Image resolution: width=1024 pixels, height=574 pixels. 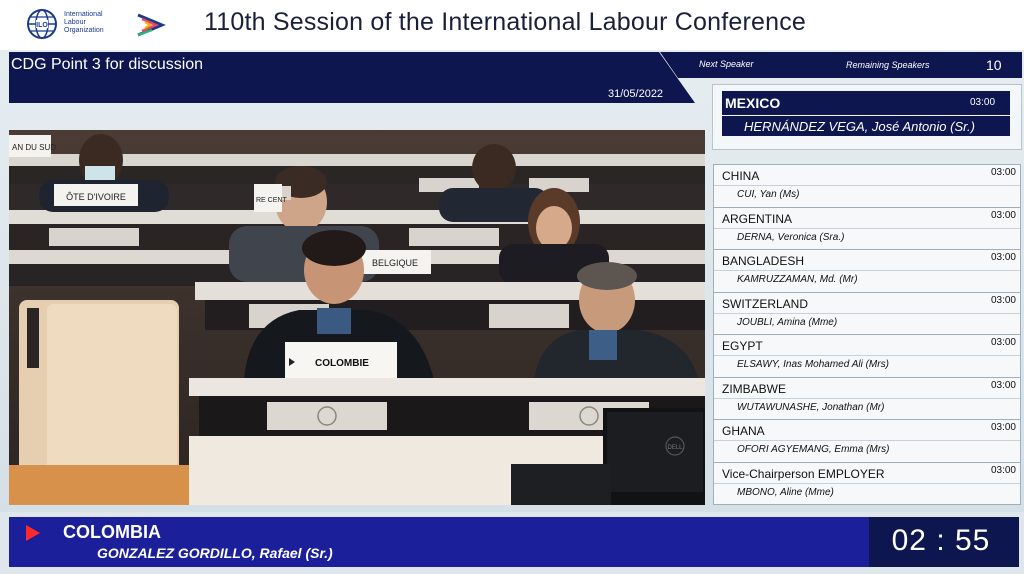 What do you see at coordinates (33, 533) in the screenshot?
I see `play-icon` at bounding box center [33, 533].